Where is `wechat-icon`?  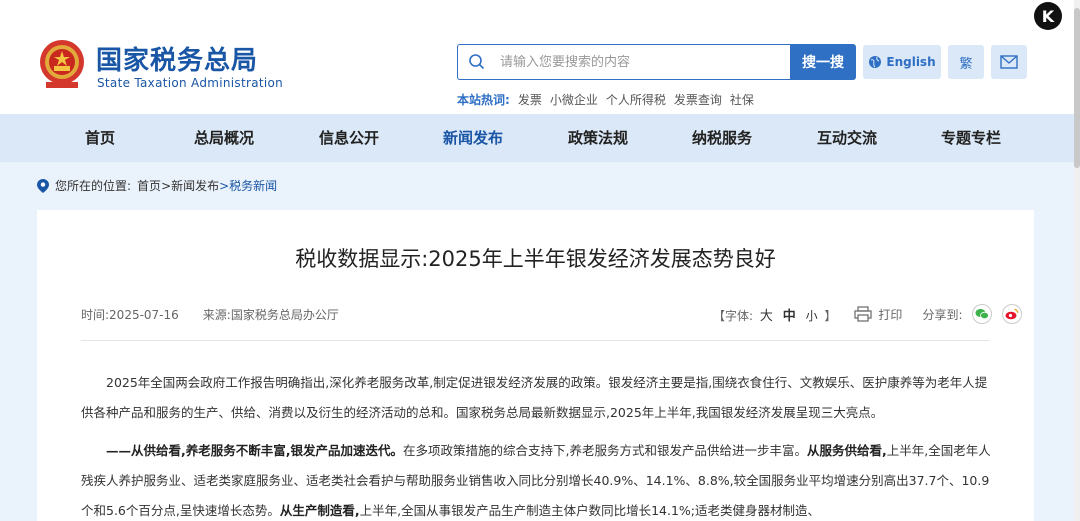 wechat-icon is located at coordinates (982, 314).